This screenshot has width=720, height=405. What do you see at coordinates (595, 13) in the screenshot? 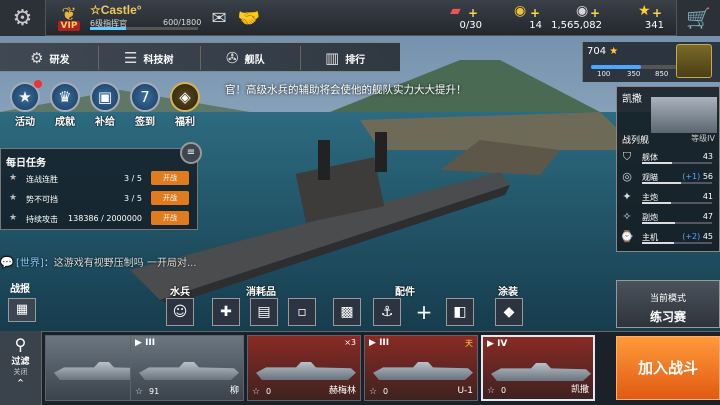
I see `plus-icon: +` at bounding box center [595, 13].